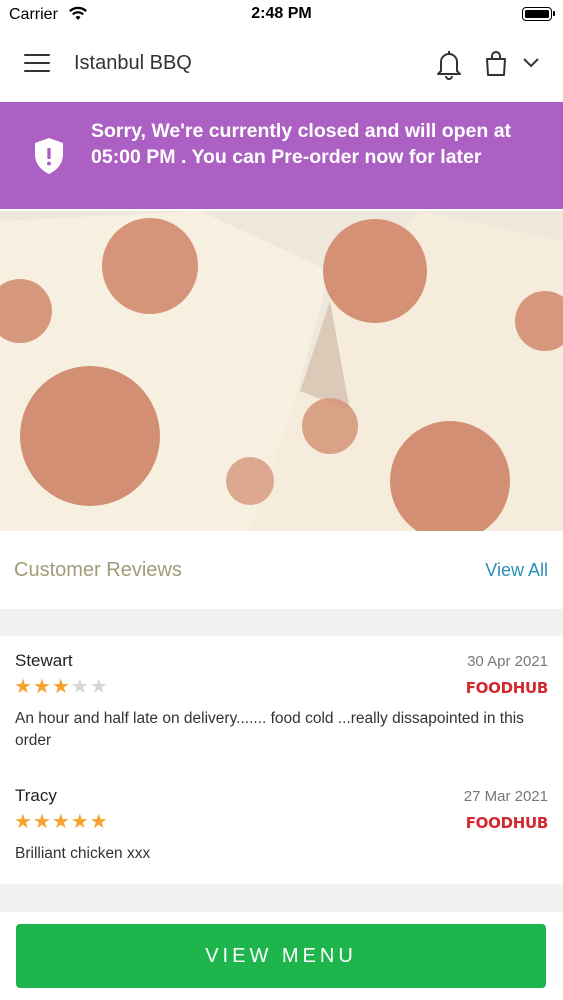 This screenshot has width=563, height=1000. Describe the element at coordinates (133, 63) in the screenshot. I see `page-title: Istanbul BBQ` at that location.